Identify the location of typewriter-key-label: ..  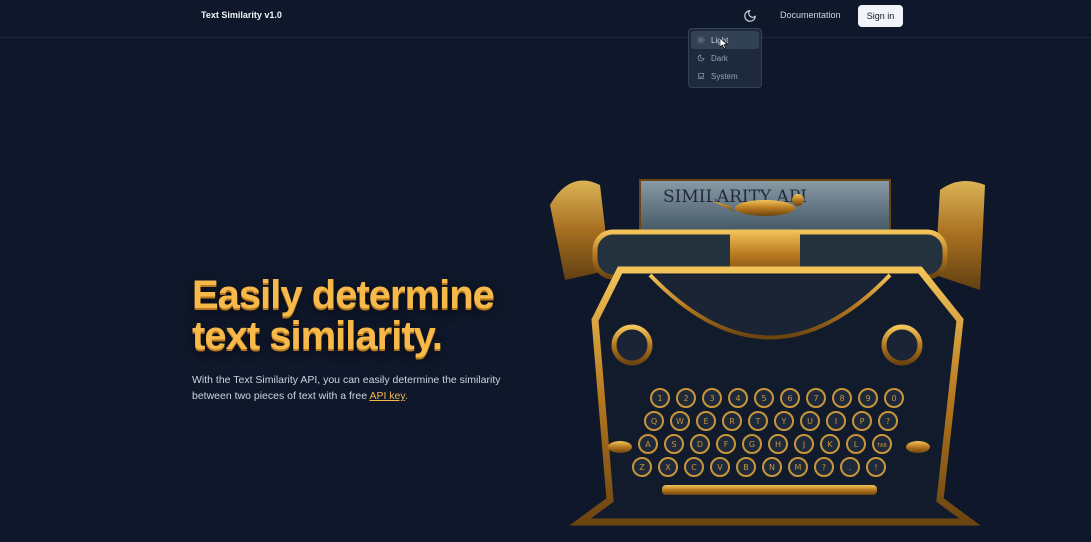
(850, 467).